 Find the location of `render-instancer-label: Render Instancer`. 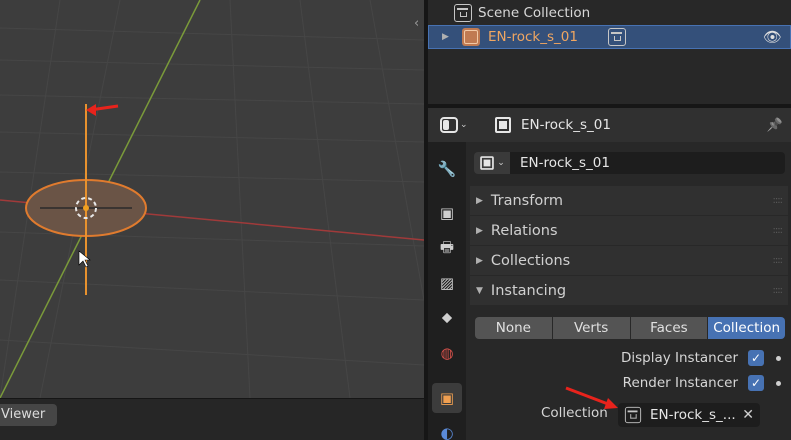

render-instancer-label: Render Instancer is located at coordinates (680, 383).